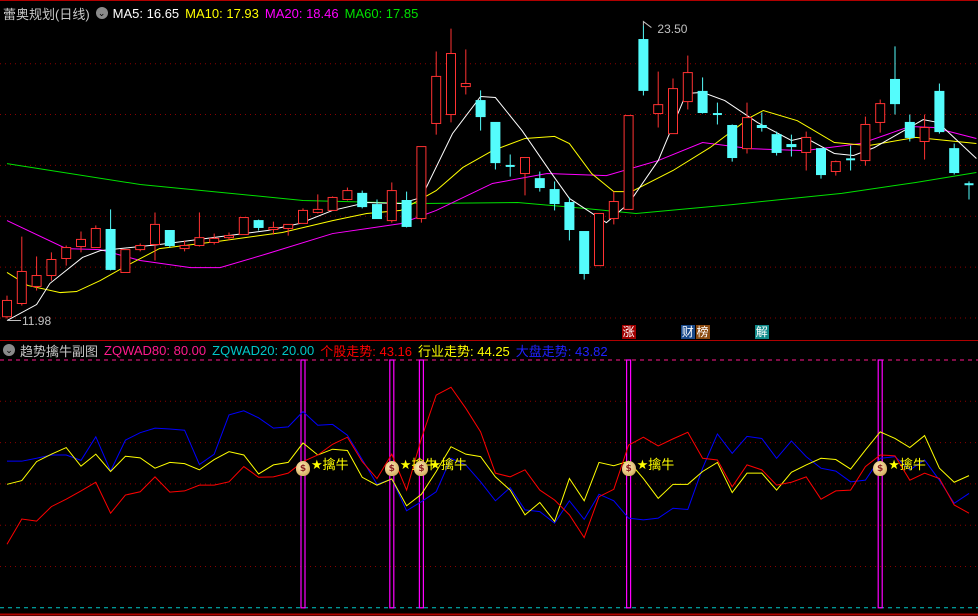 This screenshot has width=978, height=616. What do you see at coordinates (561, 351) in the screenshot?
I see `market-trend-value: 大盘走势: 43.82` at bounding box center [561, 351].